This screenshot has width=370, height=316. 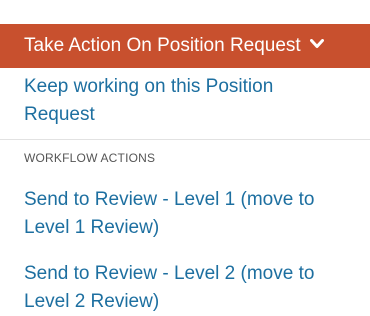 I want to click on chevron-down-icon, so click(x=317, y=44).